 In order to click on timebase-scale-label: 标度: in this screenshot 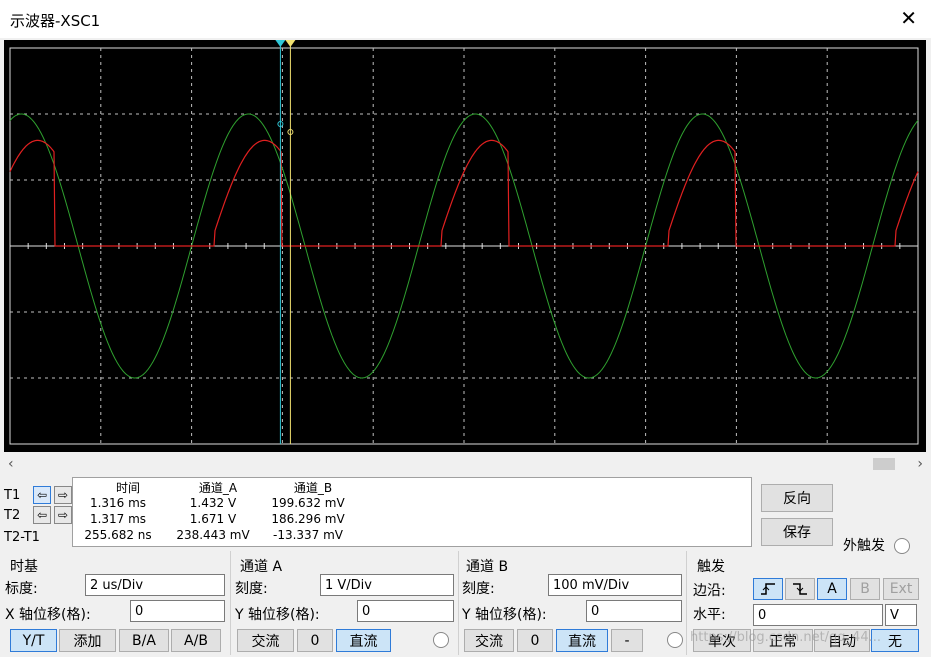, I will do `click(21, 589)`.